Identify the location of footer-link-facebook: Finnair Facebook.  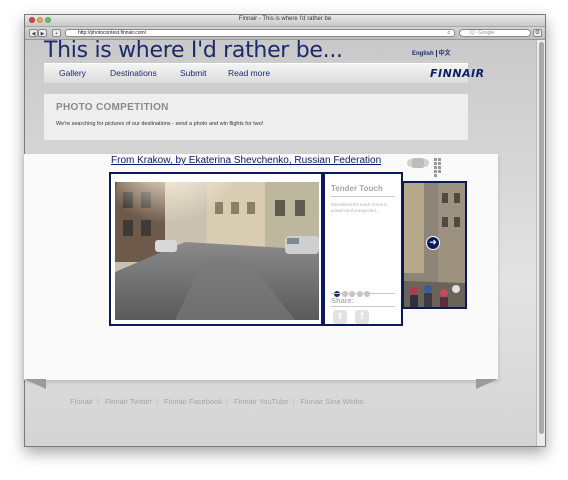
(193, 401).